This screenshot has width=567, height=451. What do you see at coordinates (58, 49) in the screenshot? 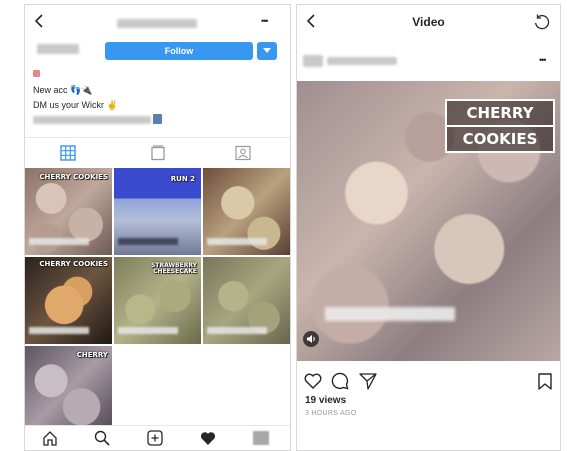
I see `profile-avatar` at bounding box center [58, 49].